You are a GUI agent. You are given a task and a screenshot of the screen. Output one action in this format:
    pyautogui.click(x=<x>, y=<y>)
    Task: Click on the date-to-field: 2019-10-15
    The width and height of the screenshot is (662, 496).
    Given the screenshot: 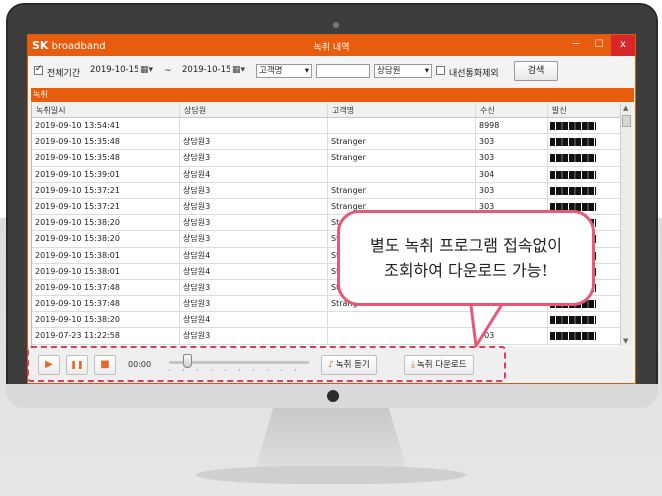 What is the action you would take?
    pyautogui.click(x=205, y=71)
    